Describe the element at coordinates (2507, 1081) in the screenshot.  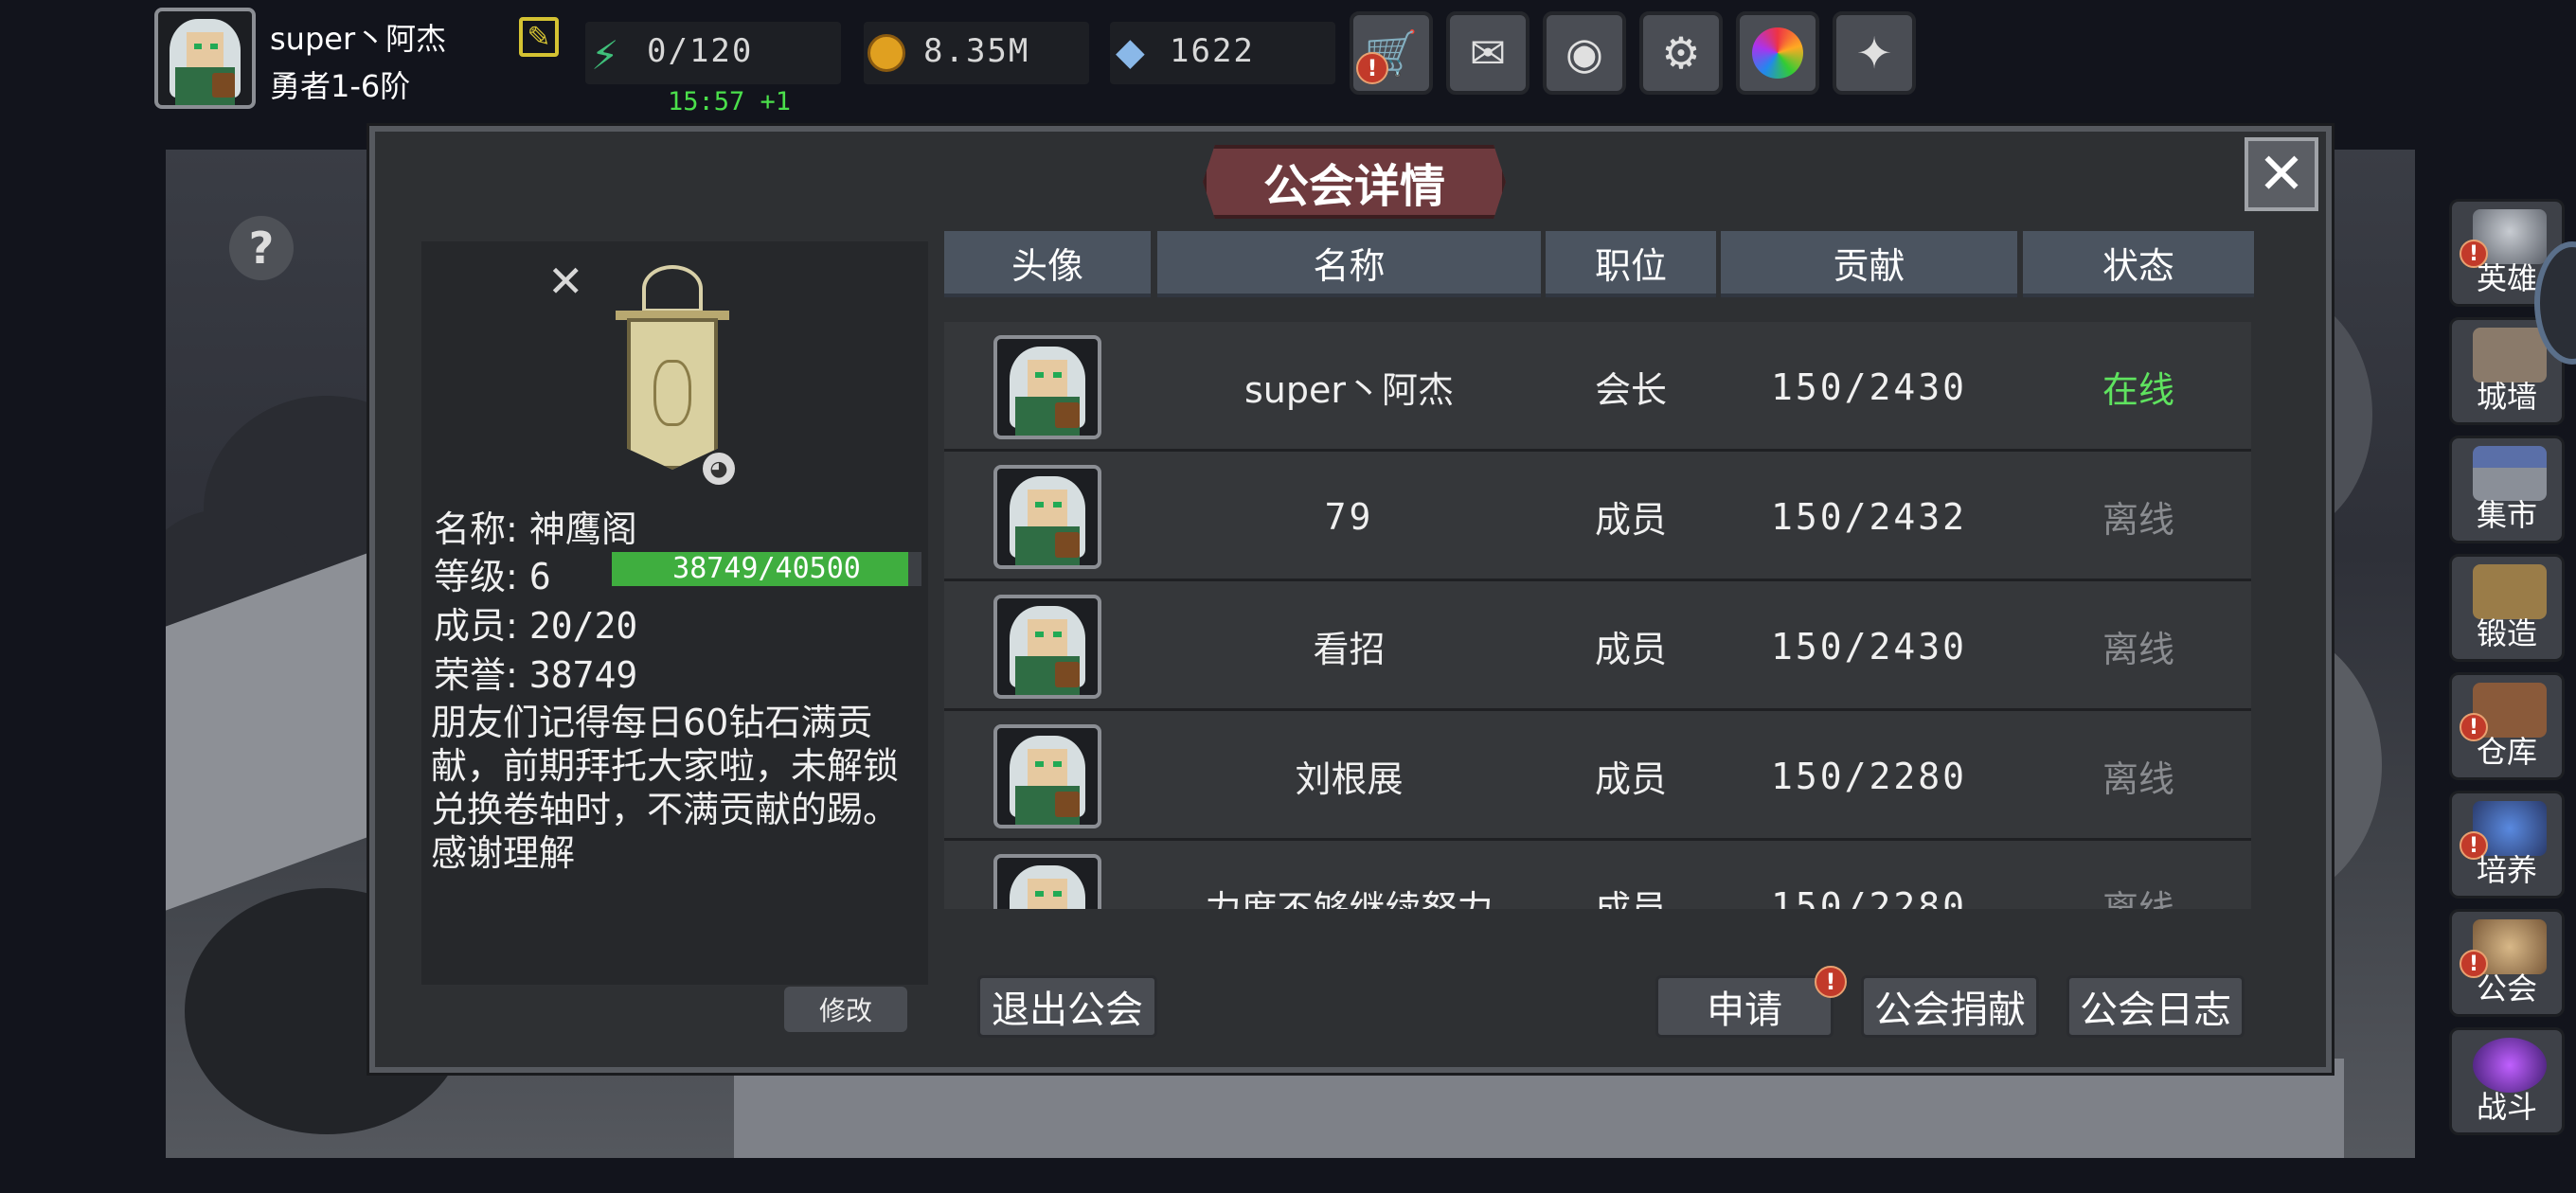
I see `side-menu-battle: 战斗` at that location.